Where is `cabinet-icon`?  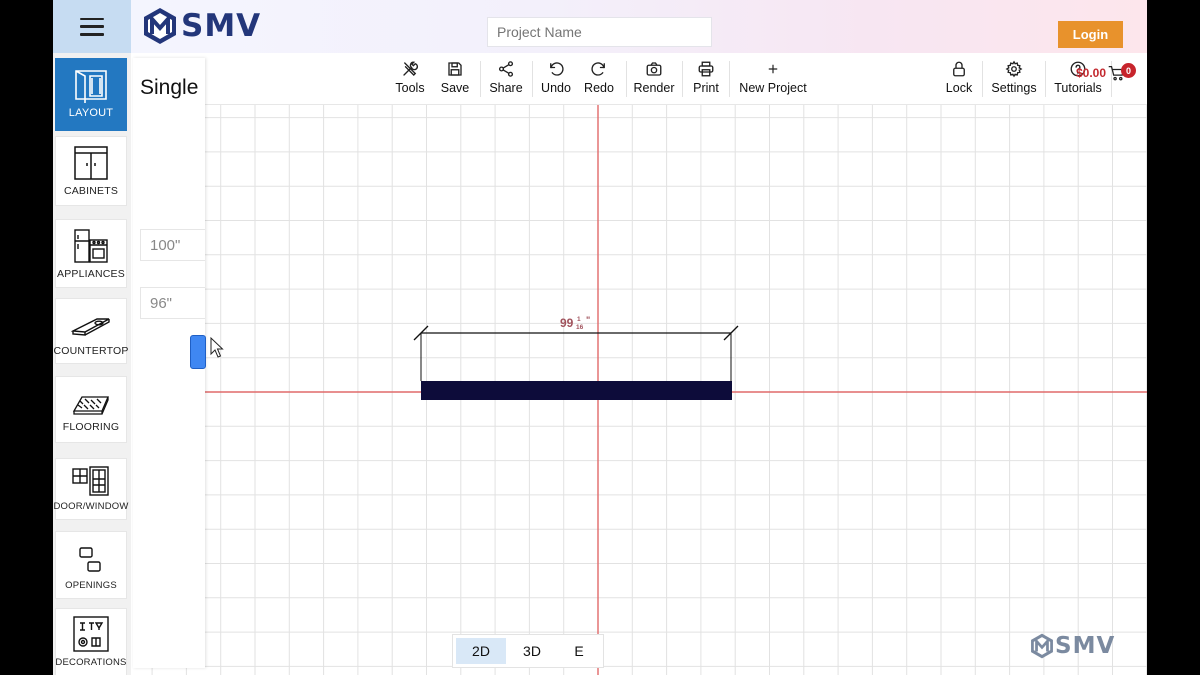 cabinet-icon is located at coordinates (91, 163).